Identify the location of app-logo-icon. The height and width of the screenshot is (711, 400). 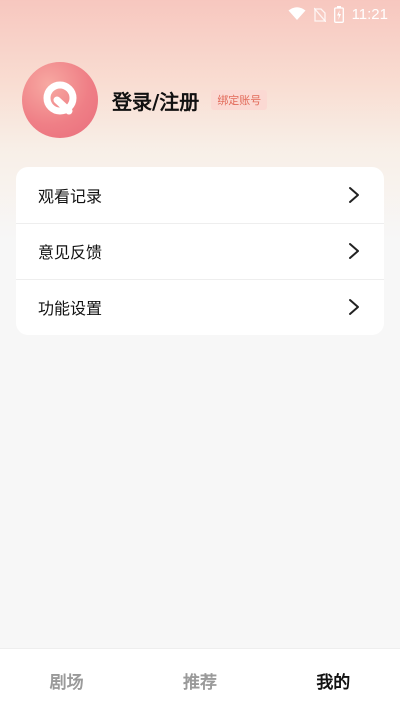
(60, 100).